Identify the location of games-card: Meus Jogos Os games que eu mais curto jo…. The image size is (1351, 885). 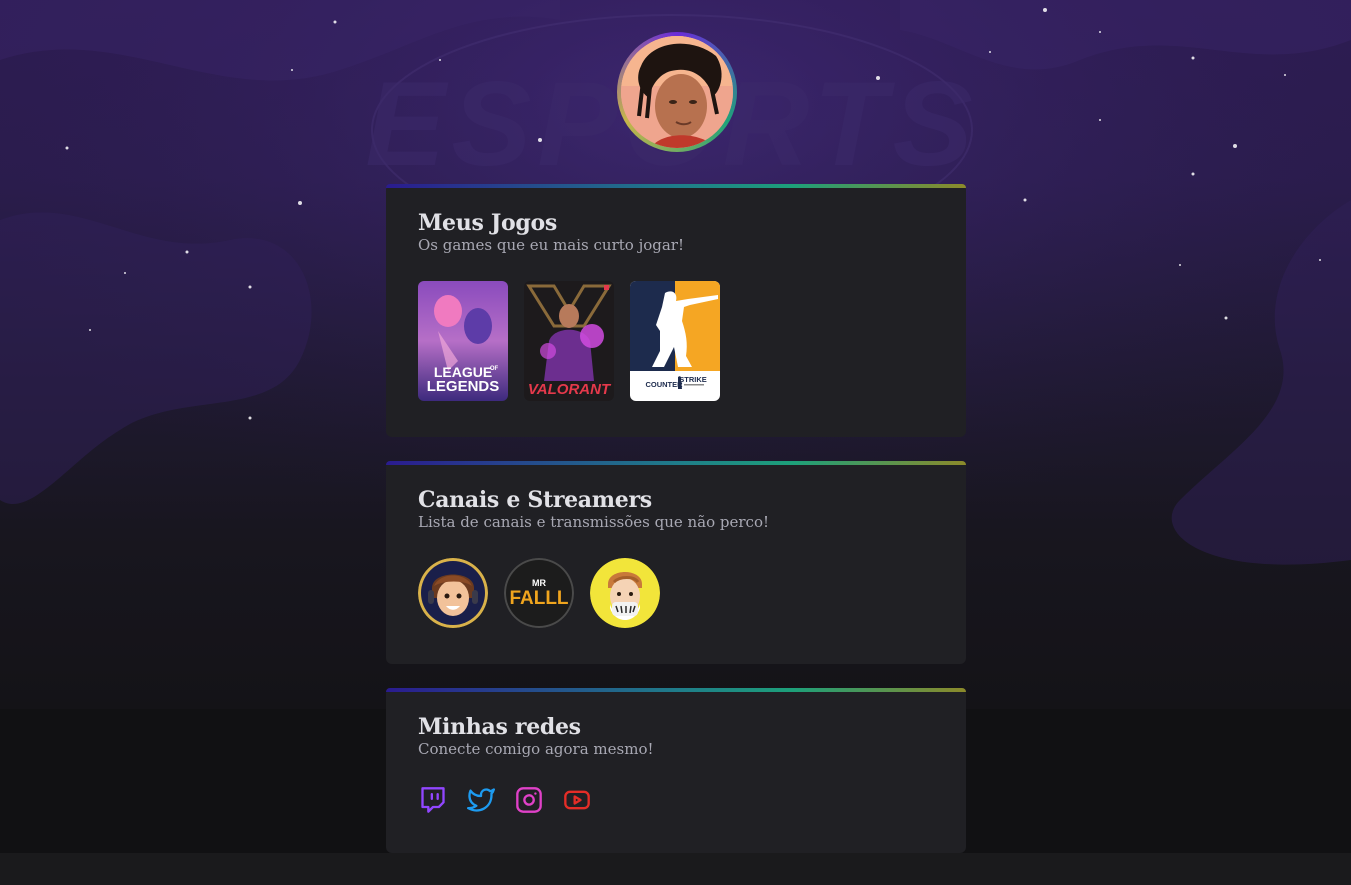
(676, 310).